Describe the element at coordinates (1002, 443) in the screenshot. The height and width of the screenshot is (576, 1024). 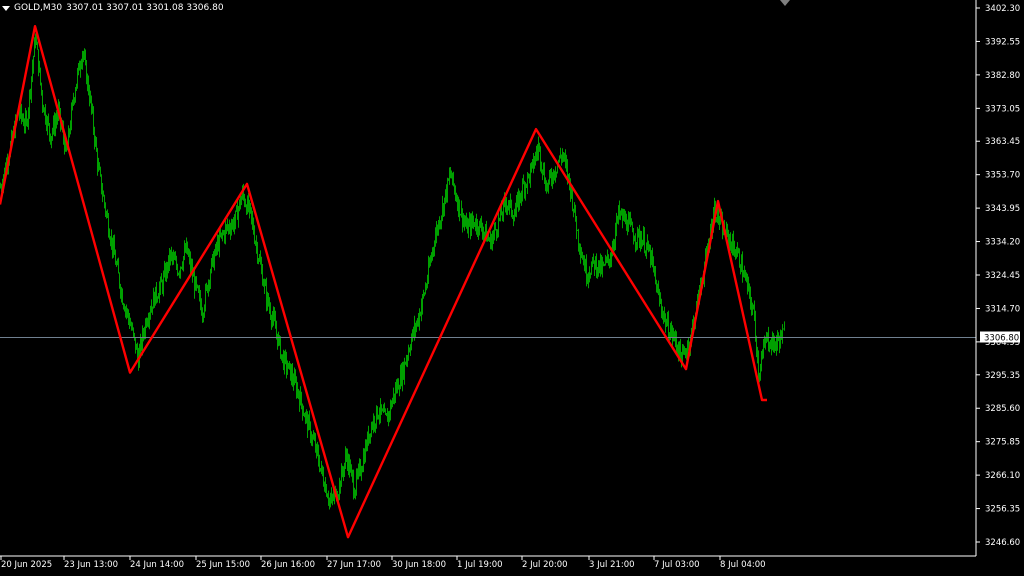
I see `price-tick-label: 3275.85` at that location.